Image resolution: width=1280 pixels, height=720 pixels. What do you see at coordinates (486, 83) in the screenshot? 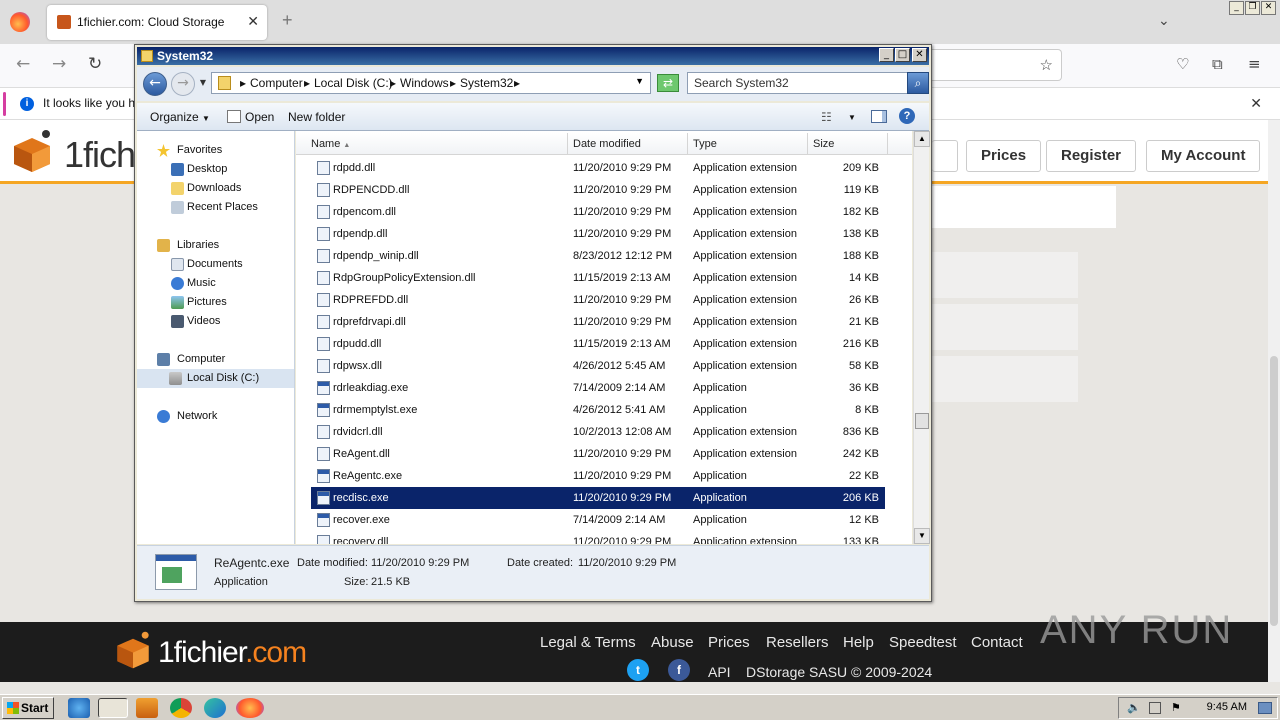
I see `breadcrumb-system32: System32` at bounding box center [486, 83].